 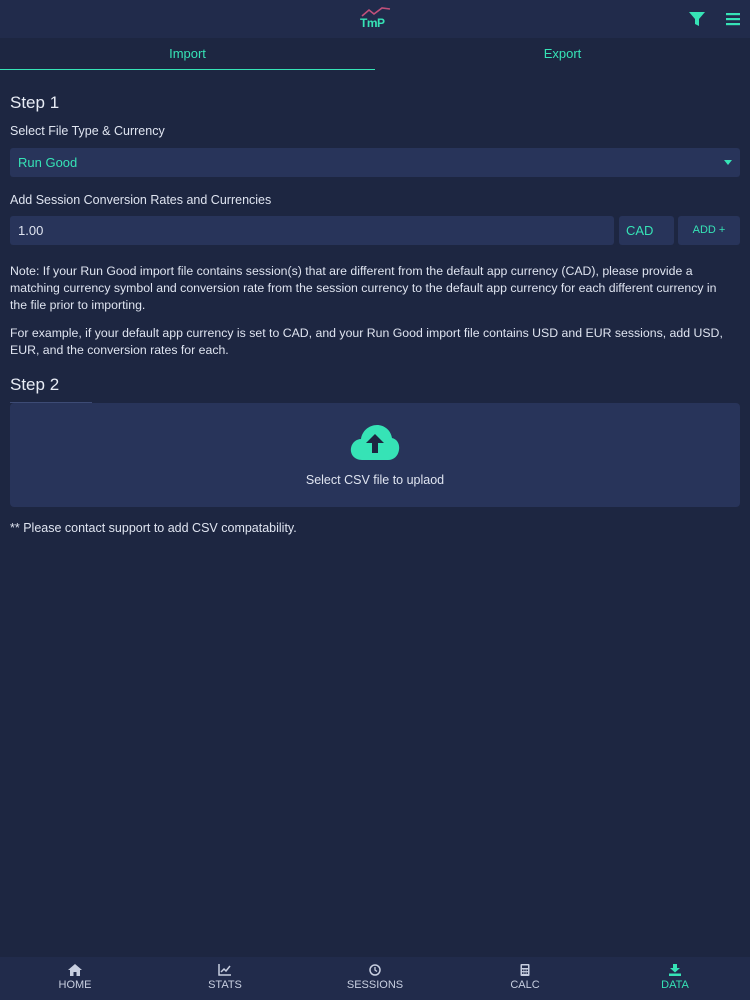 What do you see at coordinates (375, 442) in the screenshot?
I see `cloud-upload-icon` at bounding box center [375, 442].